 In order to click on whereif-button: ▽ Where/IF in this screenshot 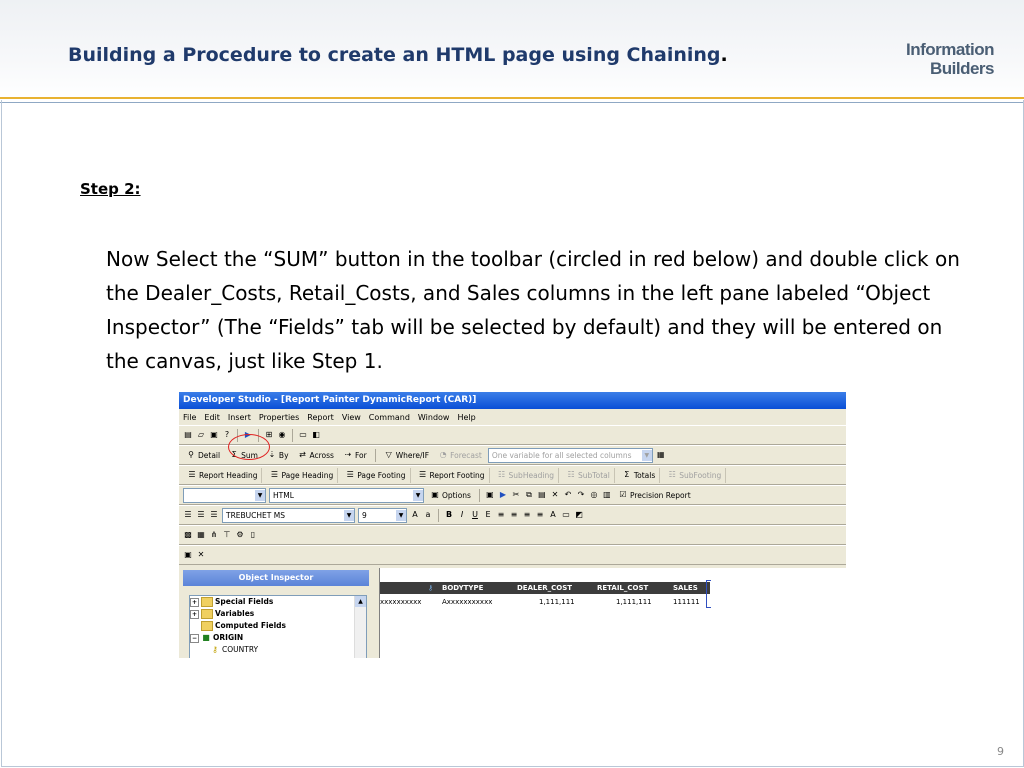, I will do `click(406, 455)`.